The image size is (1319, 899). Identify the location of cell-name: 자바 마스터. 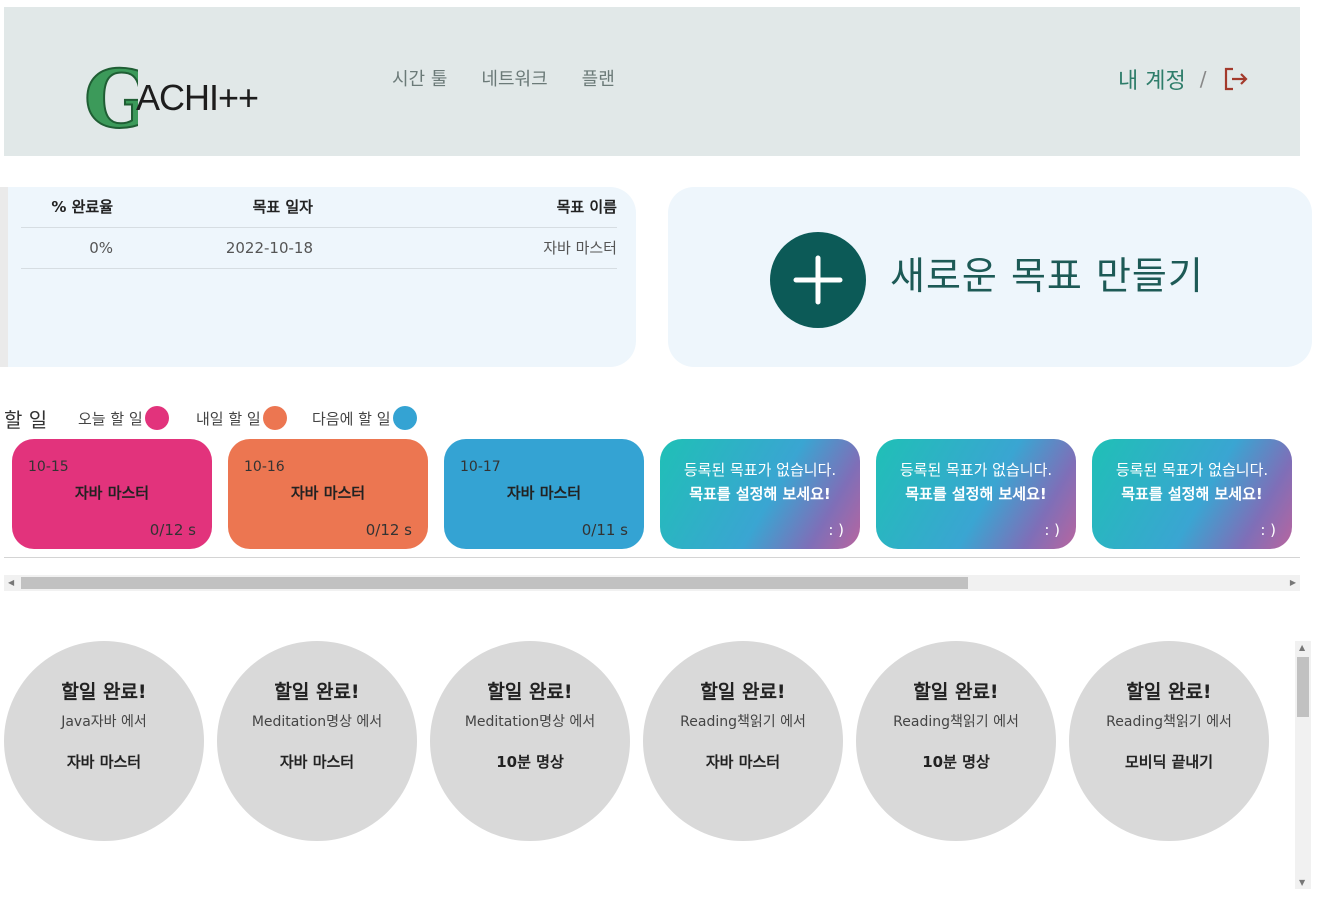
(465, 248).